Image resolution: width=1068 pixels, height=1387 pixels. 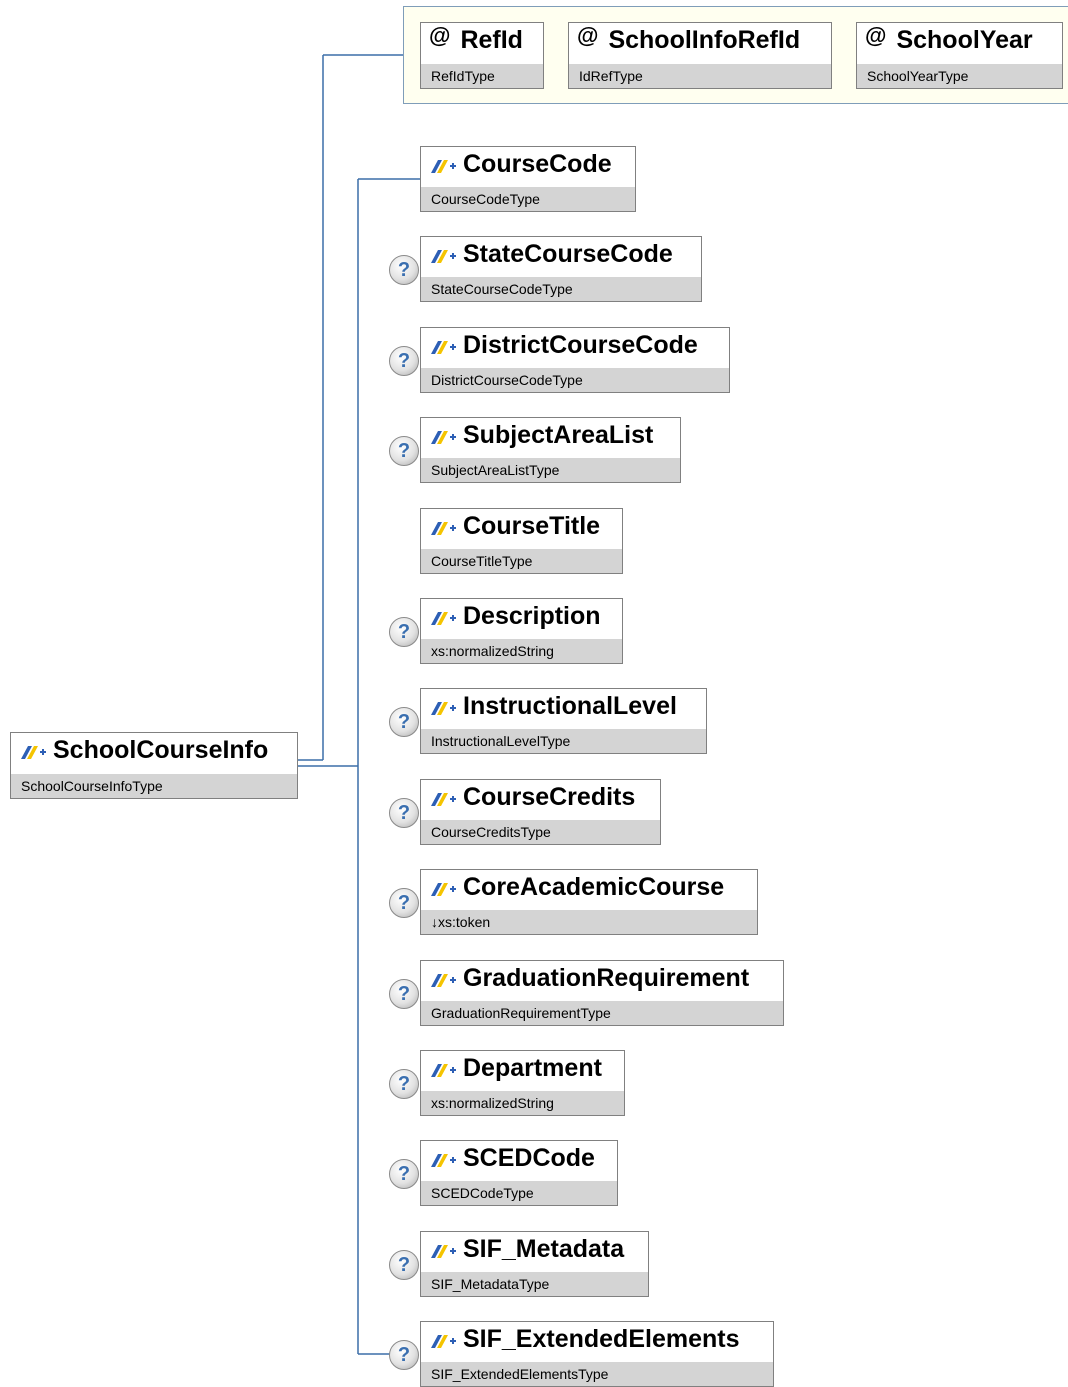 What do you see at coordinates (154, 786) in the screenshot?
I see `root-element-type: SchoolCourseInfoType` at bounding box center [154, 786].